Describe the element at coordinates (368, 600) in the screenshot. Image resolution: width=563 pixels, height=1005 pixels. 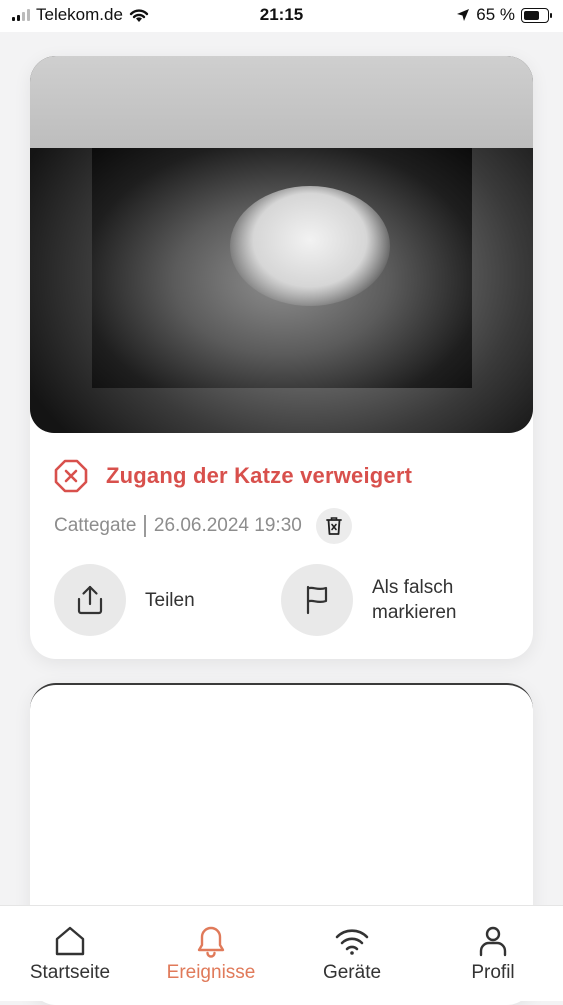
I see `flag-false-button: Als falsch markieren` at that location.